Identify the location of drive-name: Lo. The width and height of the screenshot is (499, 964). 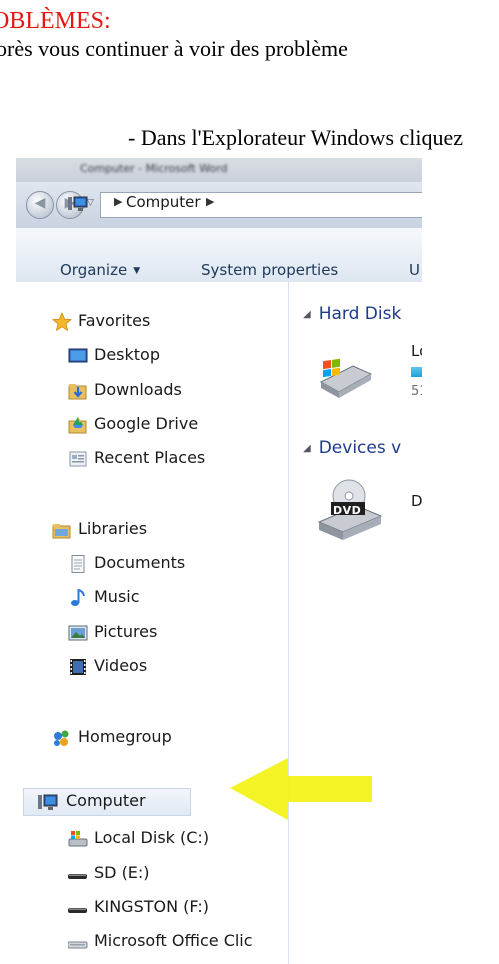
(416, 351).